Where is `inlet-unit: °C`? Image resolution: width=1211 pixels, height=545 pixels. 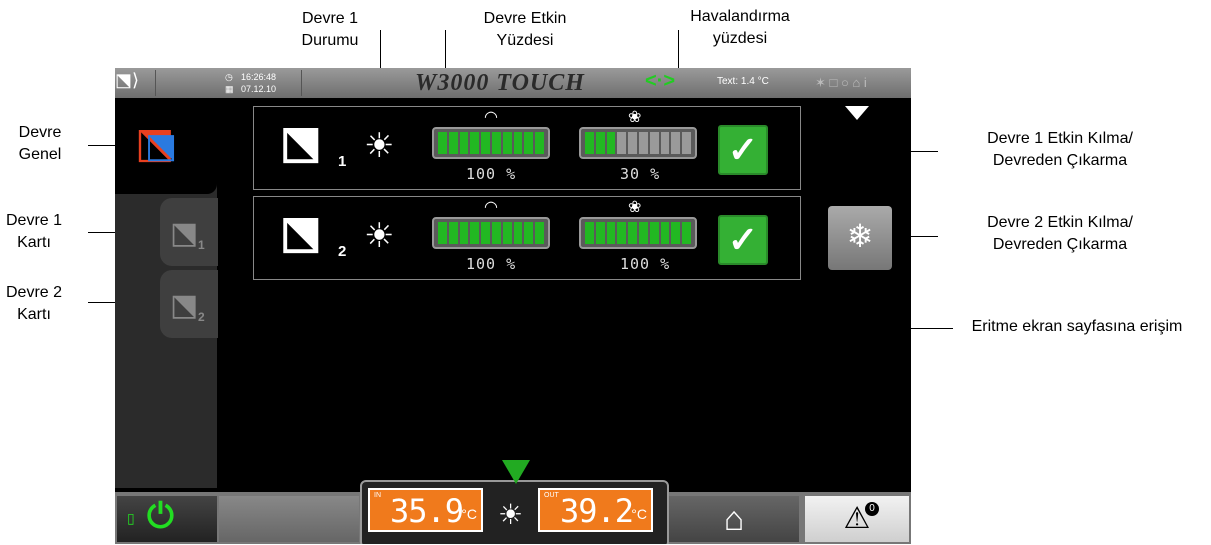 inlet-unit: °C is located at coordinates (469, 514).